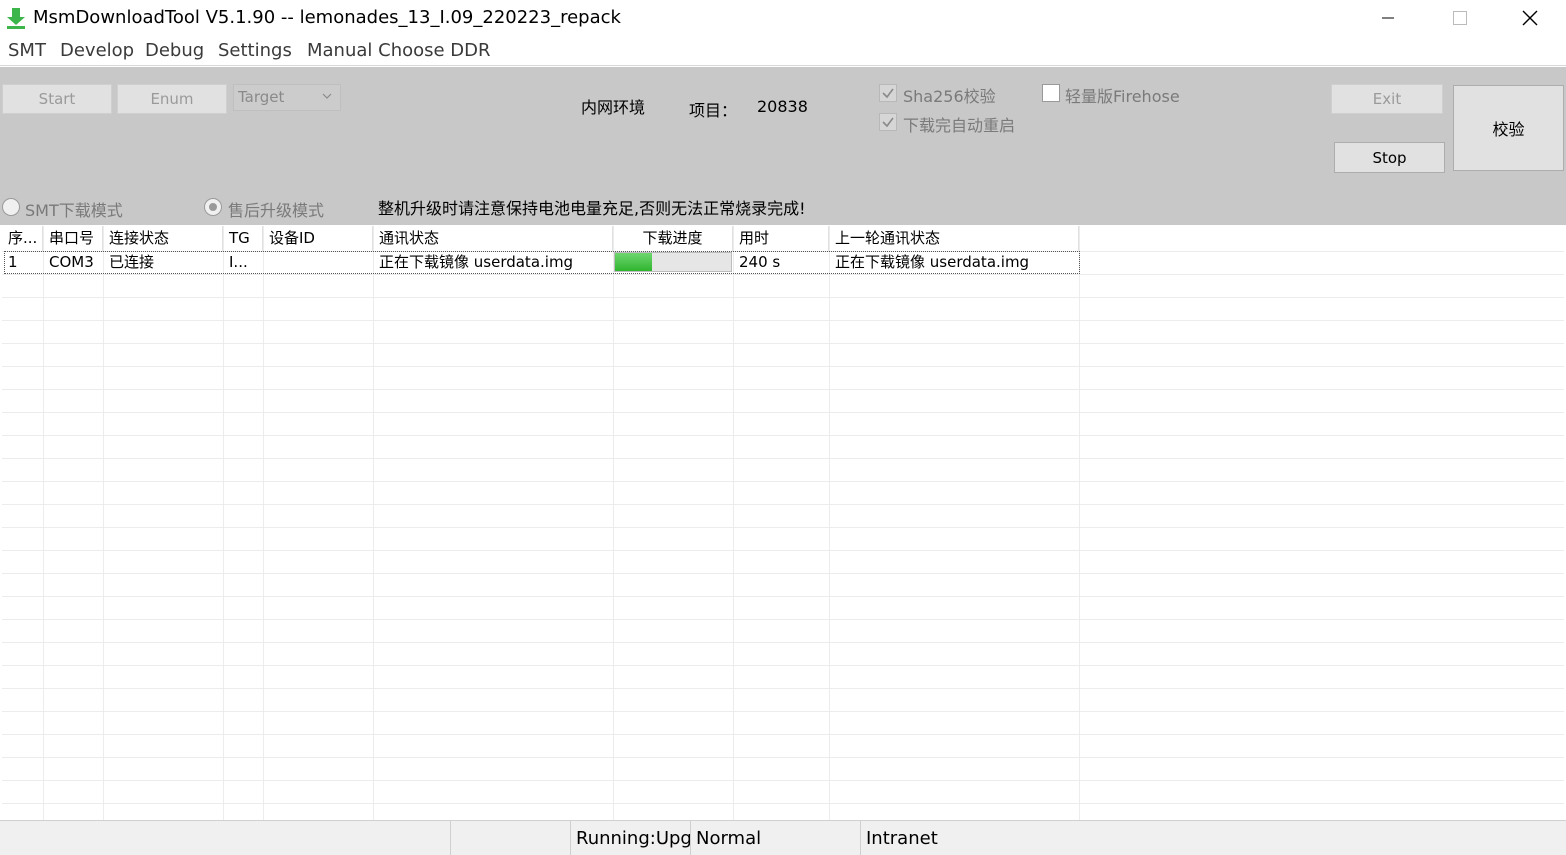 This screenshot has height=855, width=1566. Describe the element at coordinates (318, 238) in the screenshot. I see `column-header-device-id: 设备ID` at that location.